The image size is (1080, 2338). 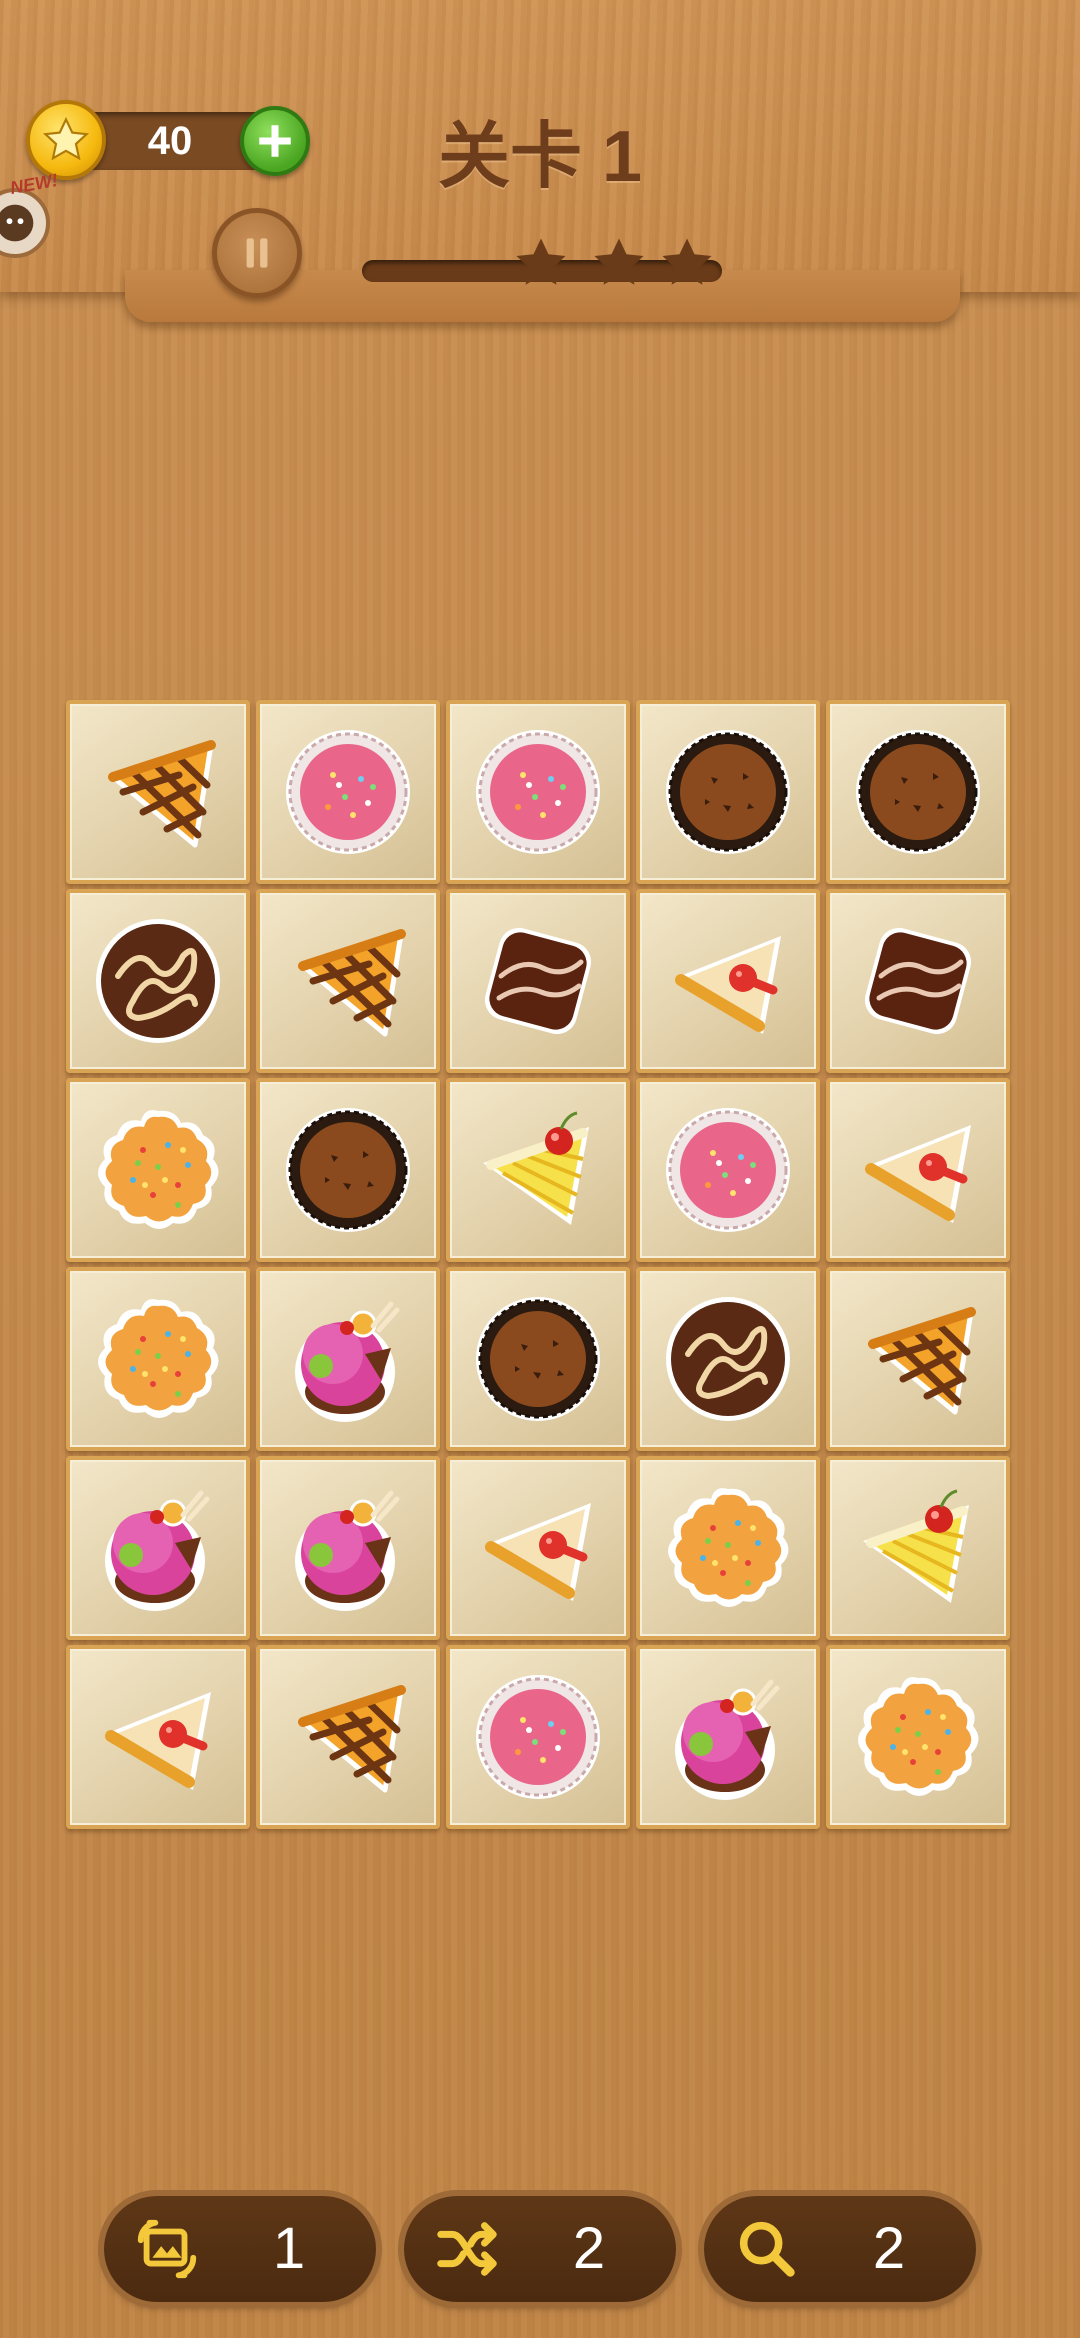 I want to click on tile-r1-c1, so click(x=158, y=792).